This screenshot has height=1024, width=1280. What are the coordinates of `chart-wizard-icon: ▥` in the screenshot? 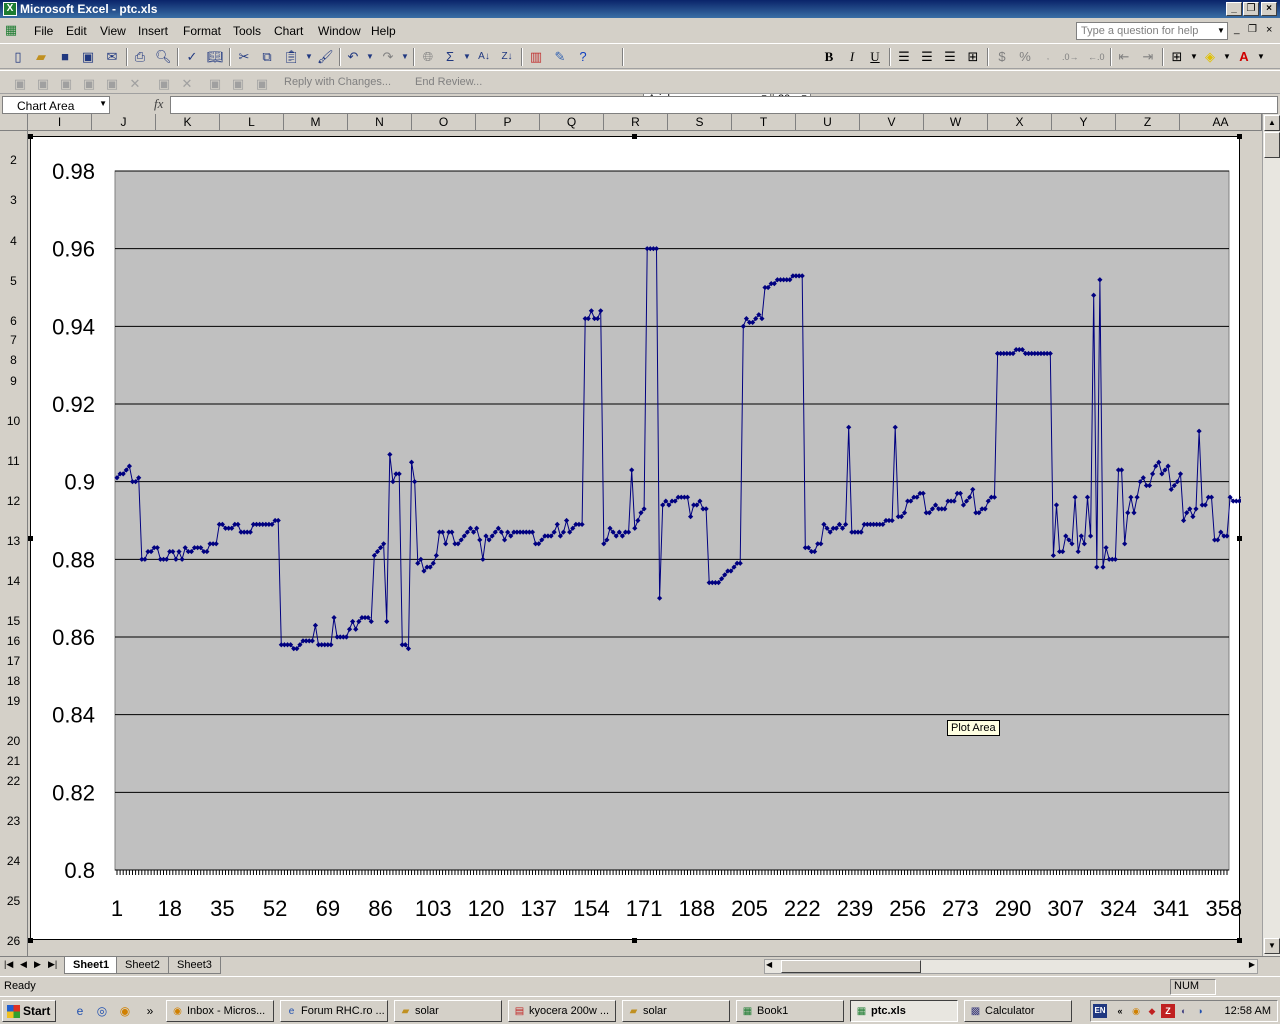 It's located at (536, 57).